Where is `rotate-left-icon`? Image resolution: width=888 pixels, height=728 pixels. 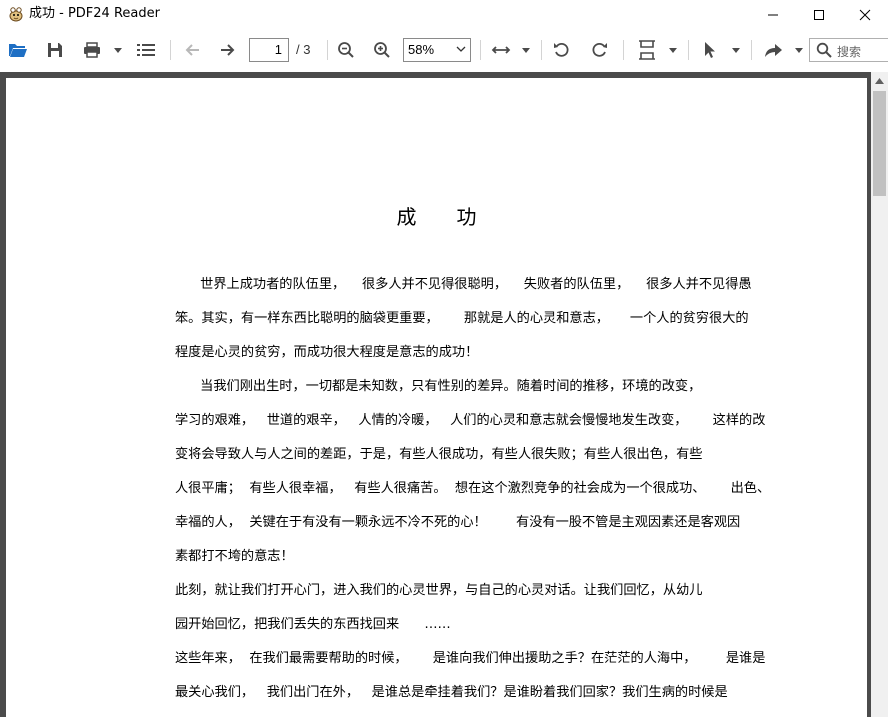
rotate-left-icon is located at coordinates (561, 49).